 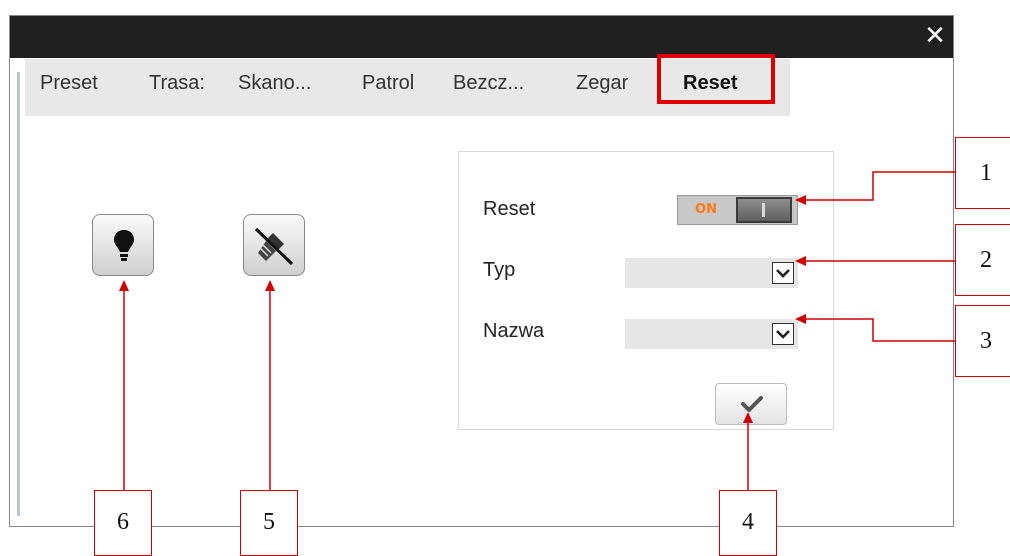 What do you see at coordinates (982, 260) in the screenshot?
I see `callout-2: 2` at bounding box center [982, 260].